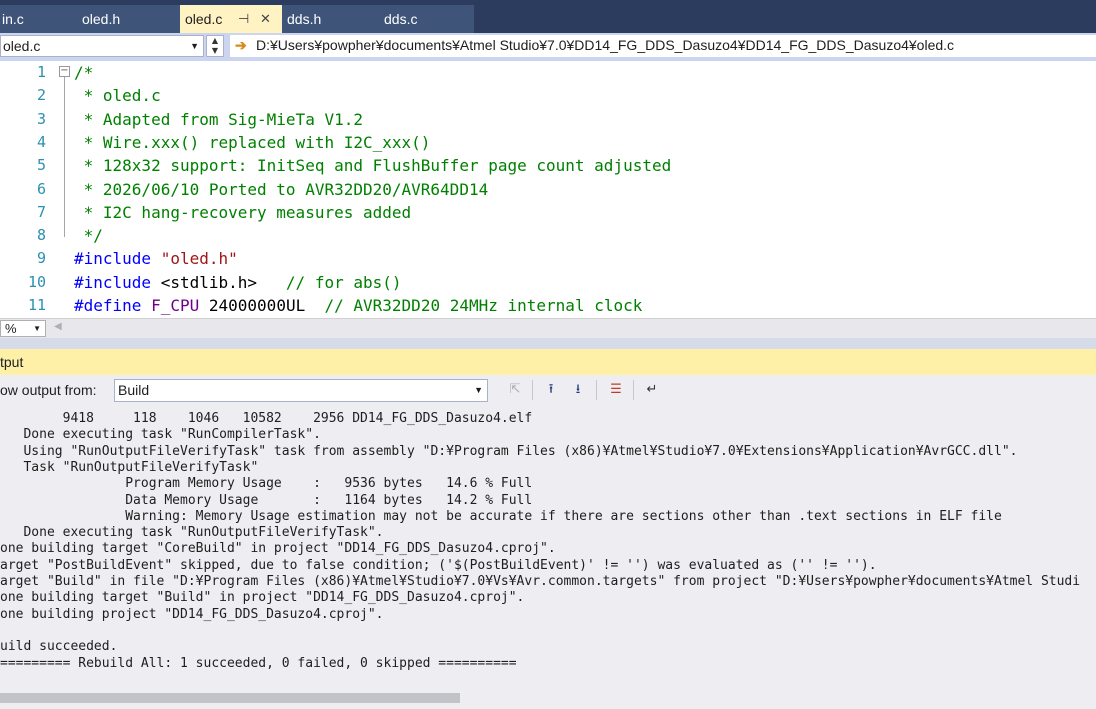 Image resolution: width=1096 pixels, height=709 pixels. I want to click on tab-dds-c: dds.c, so click(428, 19).